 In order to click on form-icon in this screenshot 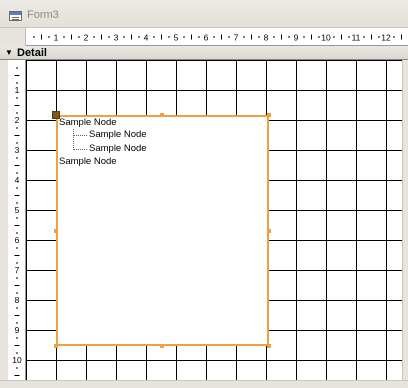, I will do `click(15, 16)`.